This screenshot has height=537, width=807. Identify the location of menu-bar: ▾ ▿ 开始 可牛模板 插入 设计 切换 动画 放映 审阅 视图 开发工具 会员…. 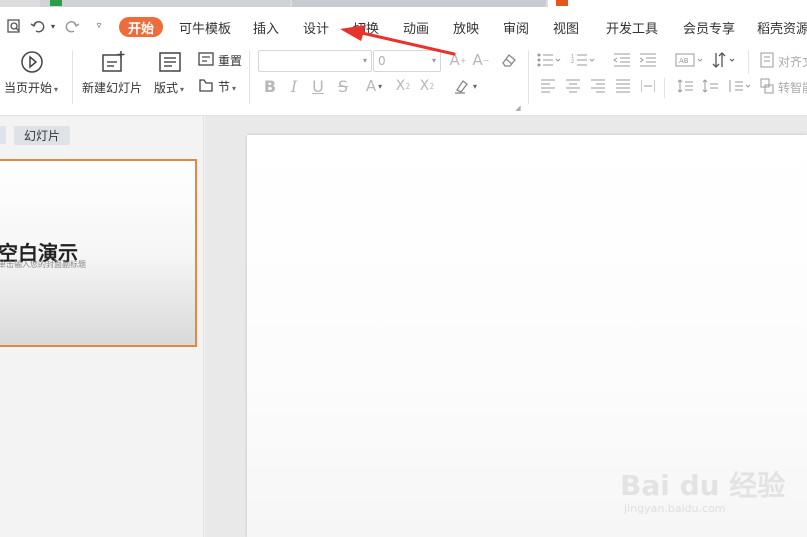
(403, 25).